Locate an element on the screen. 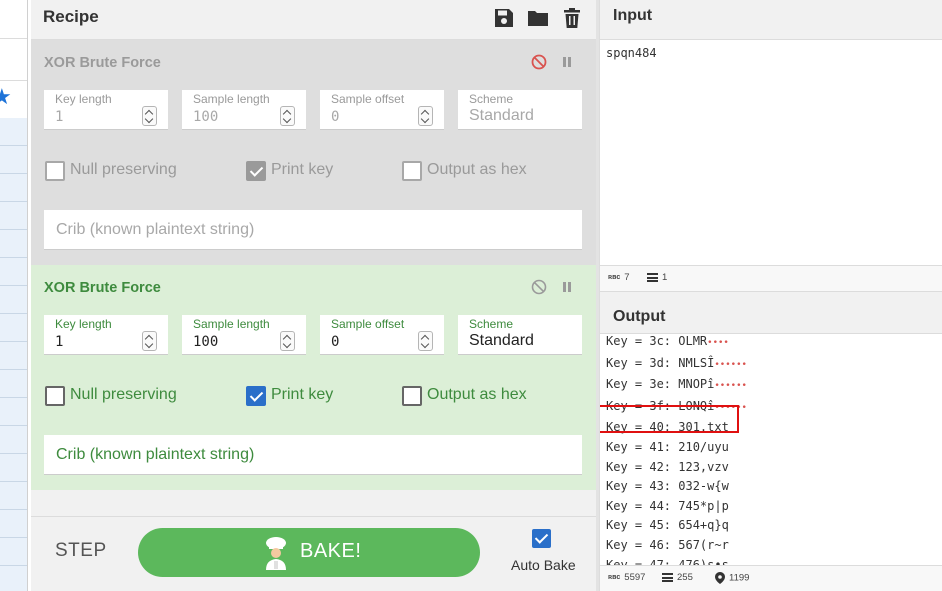 The image size is (942, 591). output-line-text: 123,vzv is located at coordinates (700, 466).